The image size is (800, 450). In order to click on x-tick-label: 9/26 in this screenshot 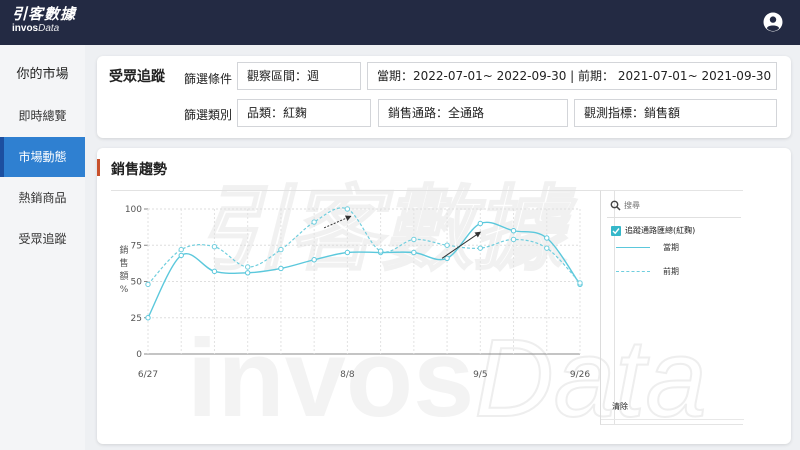, I will do `click(580, 375)`.